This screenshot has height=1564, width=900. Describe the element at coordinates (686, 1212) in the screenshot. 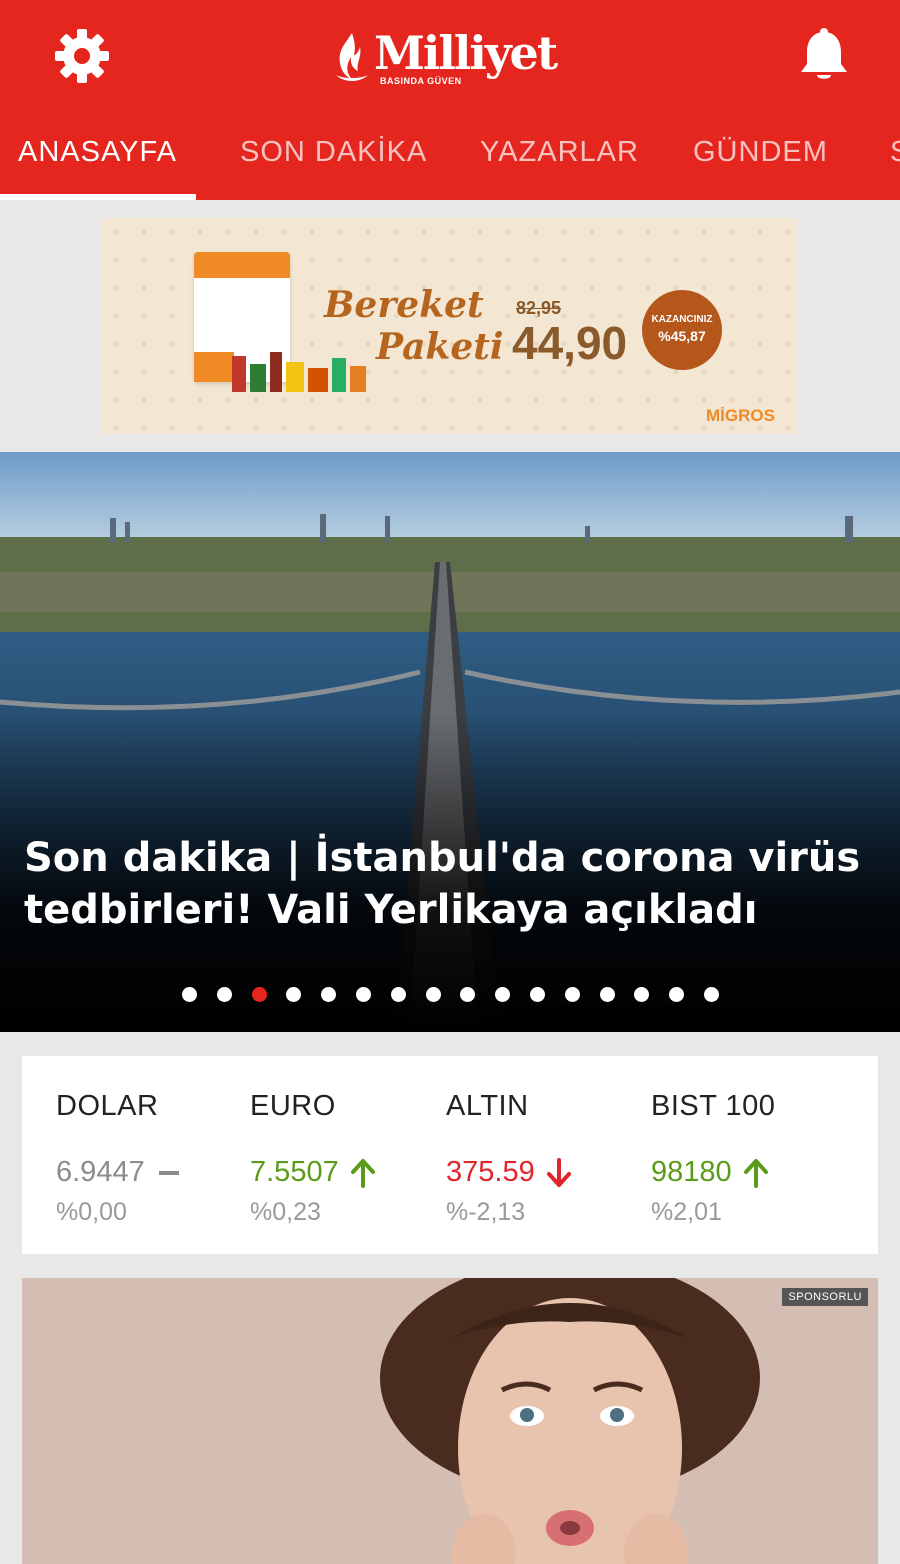

I see `market-change: %2,01` at that location.